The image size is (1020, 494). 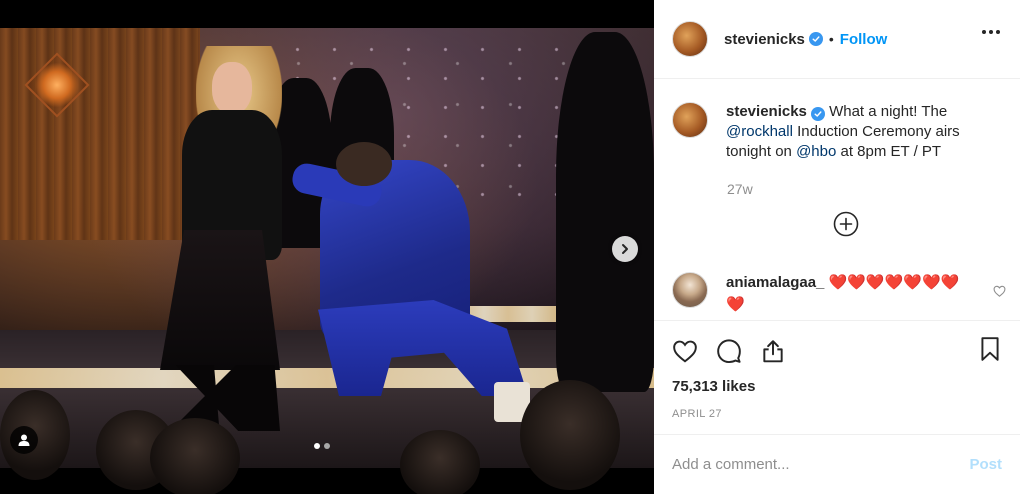 I want to click on user-tags-button, so click(x=24, y=440).